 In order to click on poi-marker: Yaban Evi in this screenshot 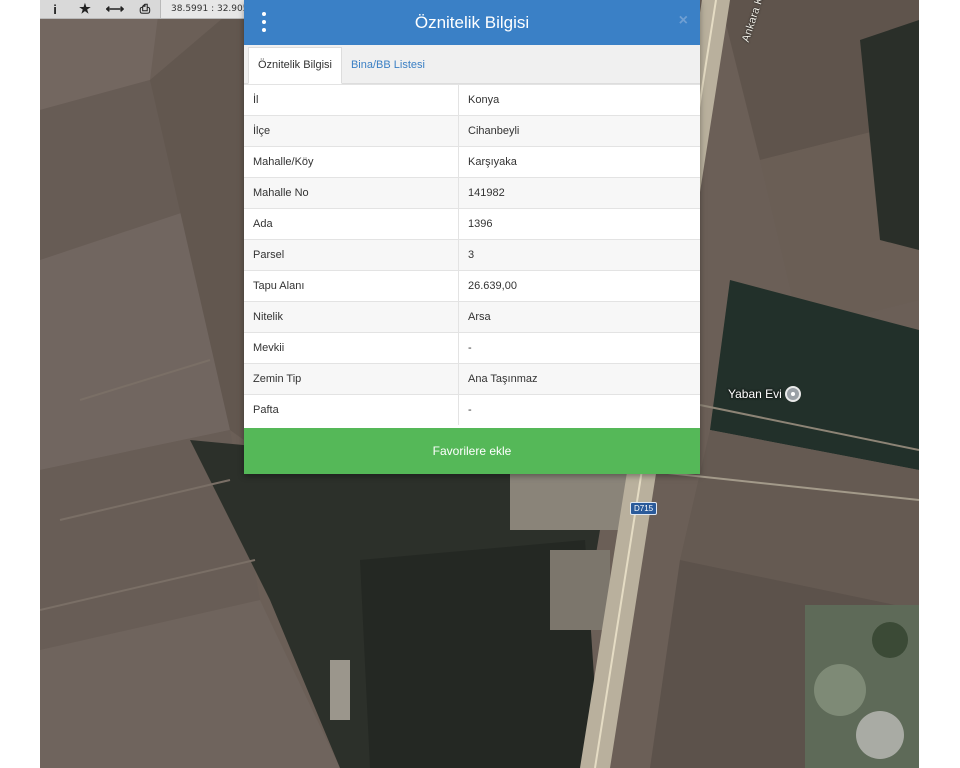, I will do `click(764, 394)`.